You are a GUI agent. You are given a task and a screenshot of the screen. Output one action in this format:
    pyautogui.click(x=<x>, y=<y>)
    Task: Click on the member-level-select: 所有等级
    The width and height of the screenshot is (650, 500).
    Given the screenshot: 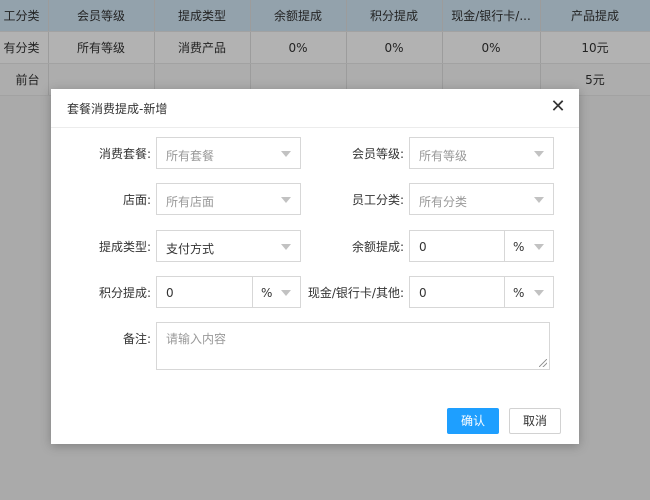 What is the action you would take?
    pyautogui.click(x=481, y=153)
    